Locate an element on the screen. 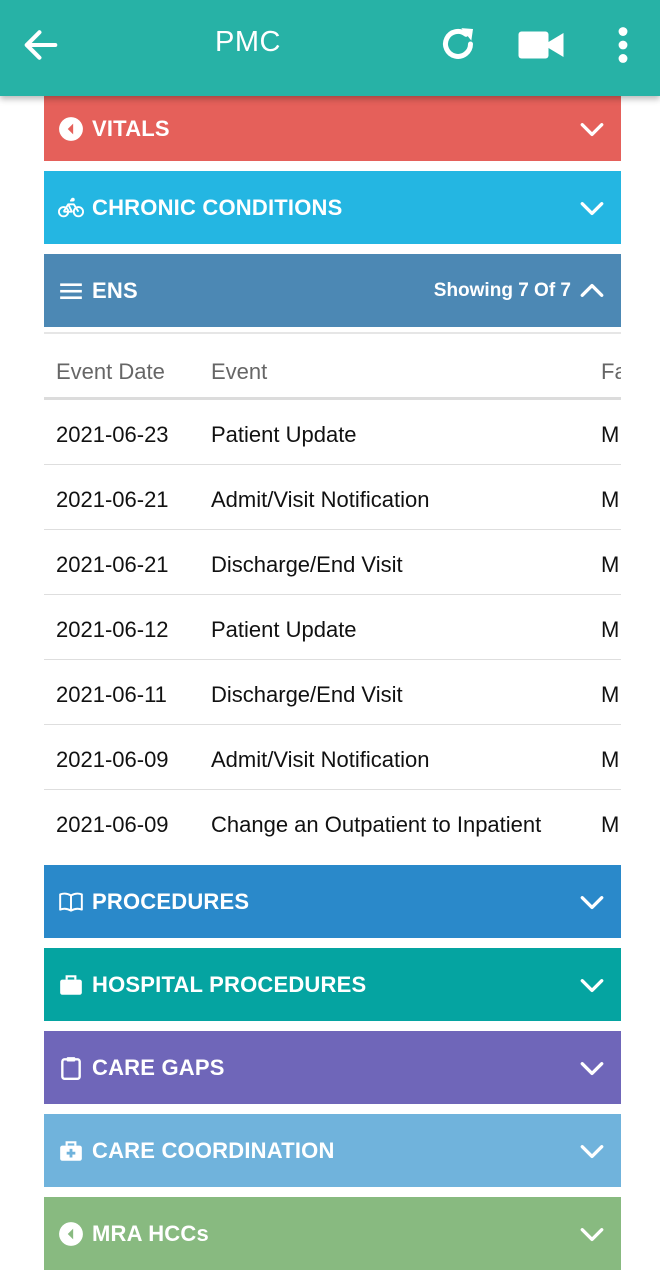 This screenshot has width=660, height=1280. section-mra-hccs: MRA HCCs is located at coordinates (332, 1233).